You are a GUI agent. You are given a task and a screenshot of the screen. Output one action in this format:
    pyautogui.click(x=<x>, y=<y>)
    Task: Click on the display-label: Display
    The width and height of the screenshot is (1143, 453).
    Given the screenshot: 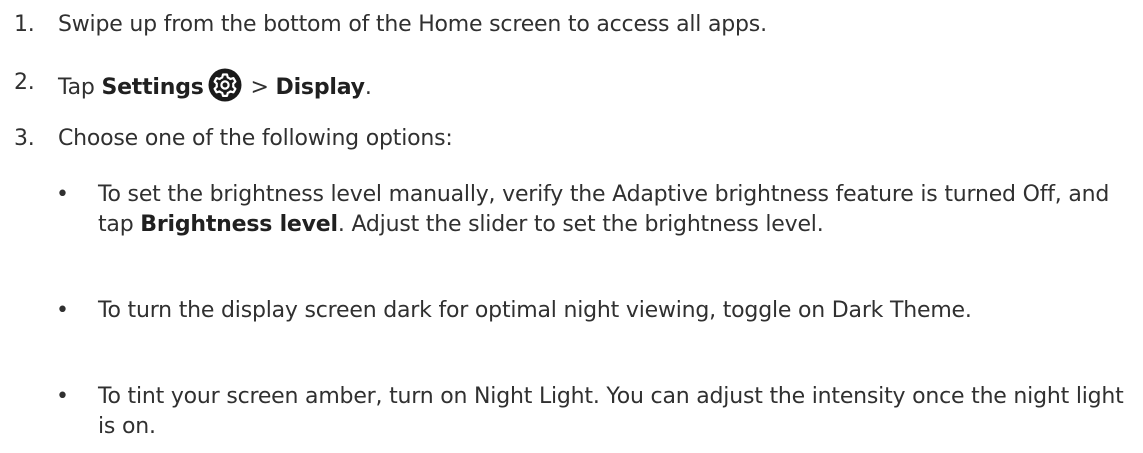 What is the action you would take?
    pyautogui.click(x=320, y=87)
    